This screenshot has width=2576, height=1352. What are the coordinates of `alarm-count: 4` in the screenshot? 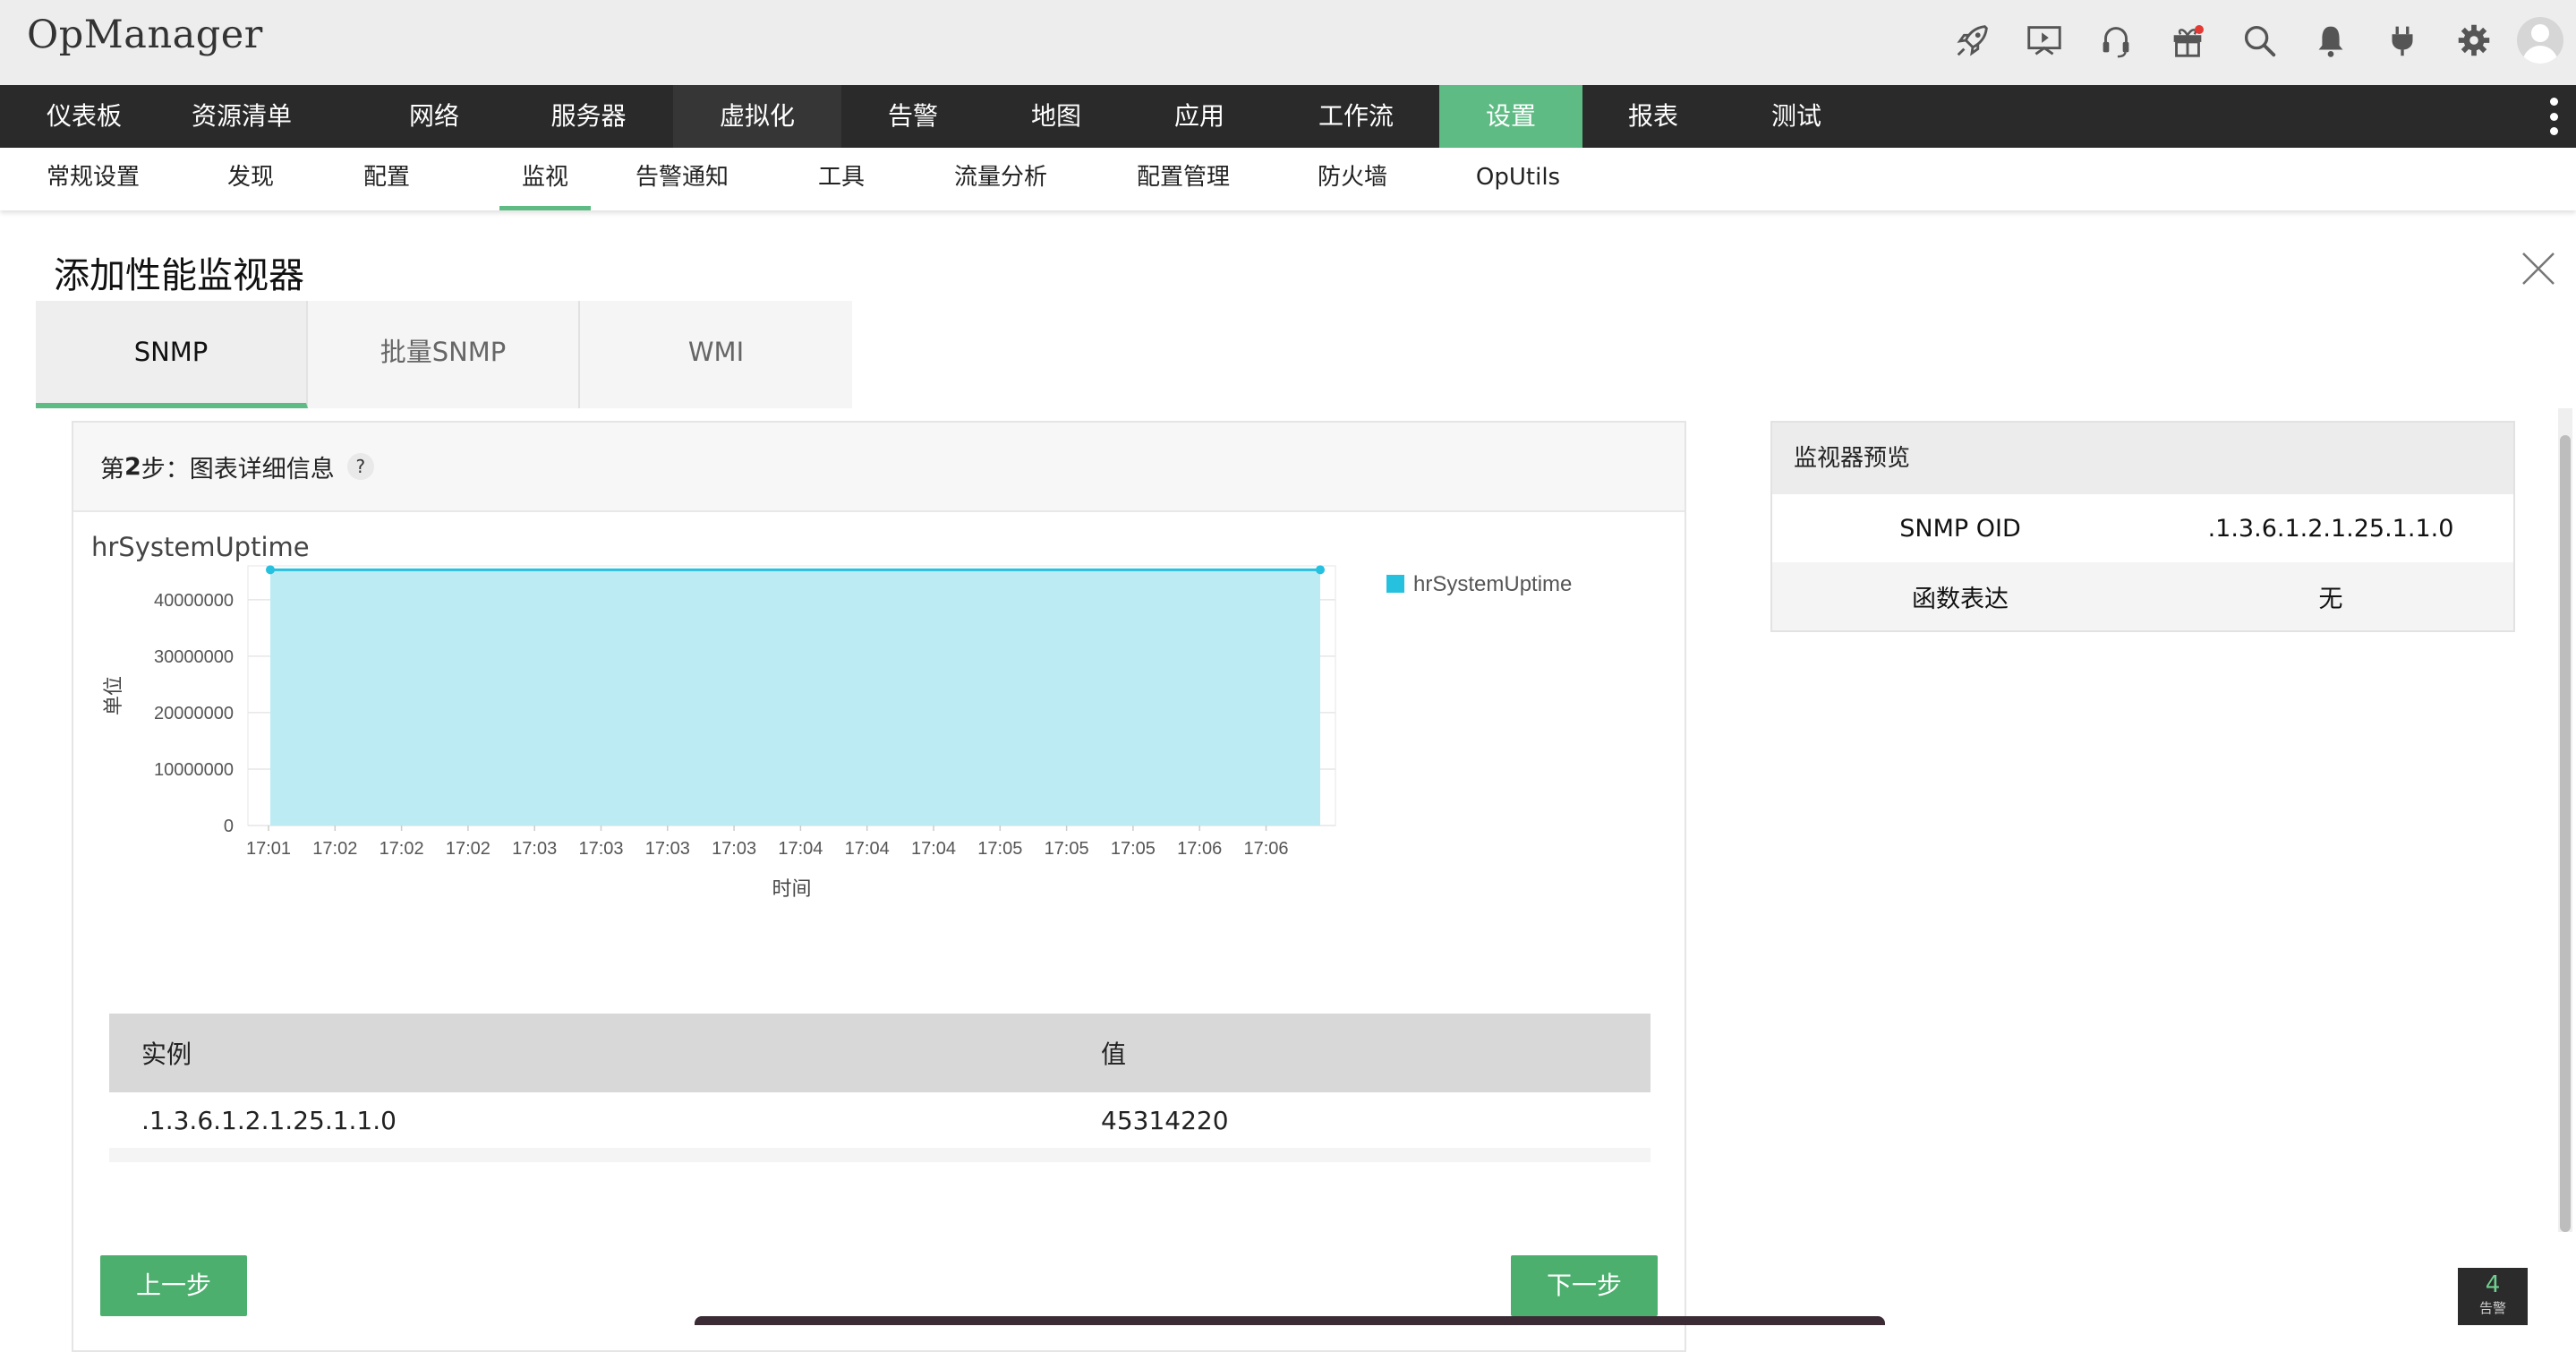 It's located at (2493, 1284).